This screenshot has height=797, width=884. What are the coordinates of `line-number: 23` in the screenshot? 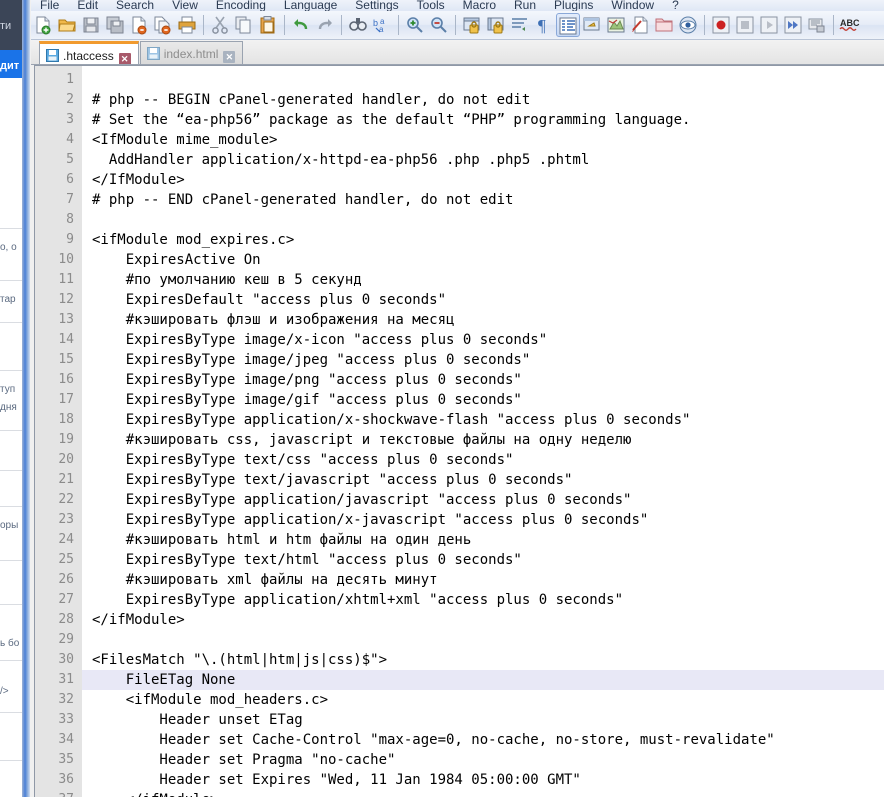 It's located at (66, 519).